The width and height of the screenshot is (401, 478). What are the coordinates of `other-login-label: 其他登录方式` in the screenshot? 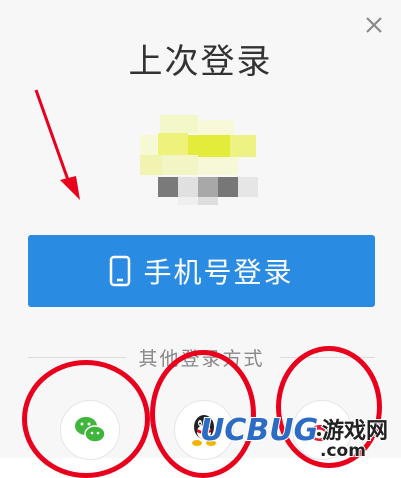 It's located at (201, 359).